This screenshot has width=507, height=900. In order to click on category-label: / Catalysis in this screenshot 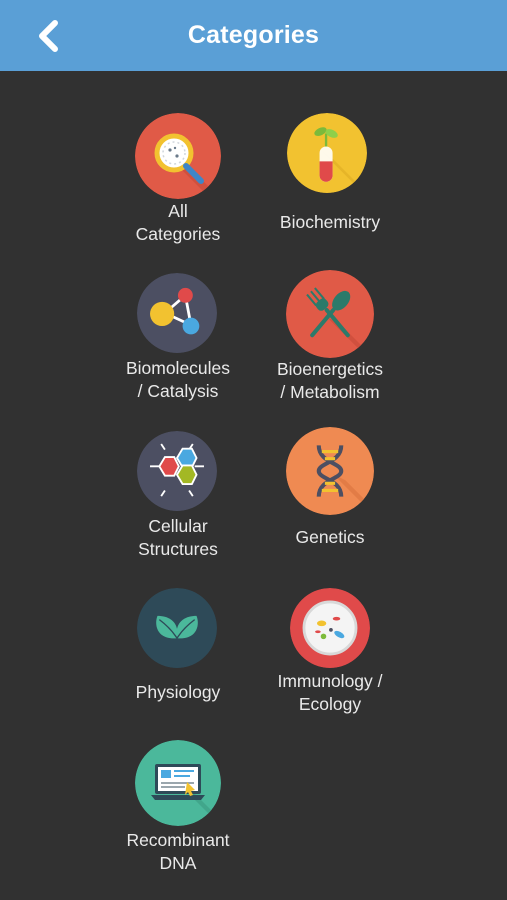, I will do `click(178, 391)`.